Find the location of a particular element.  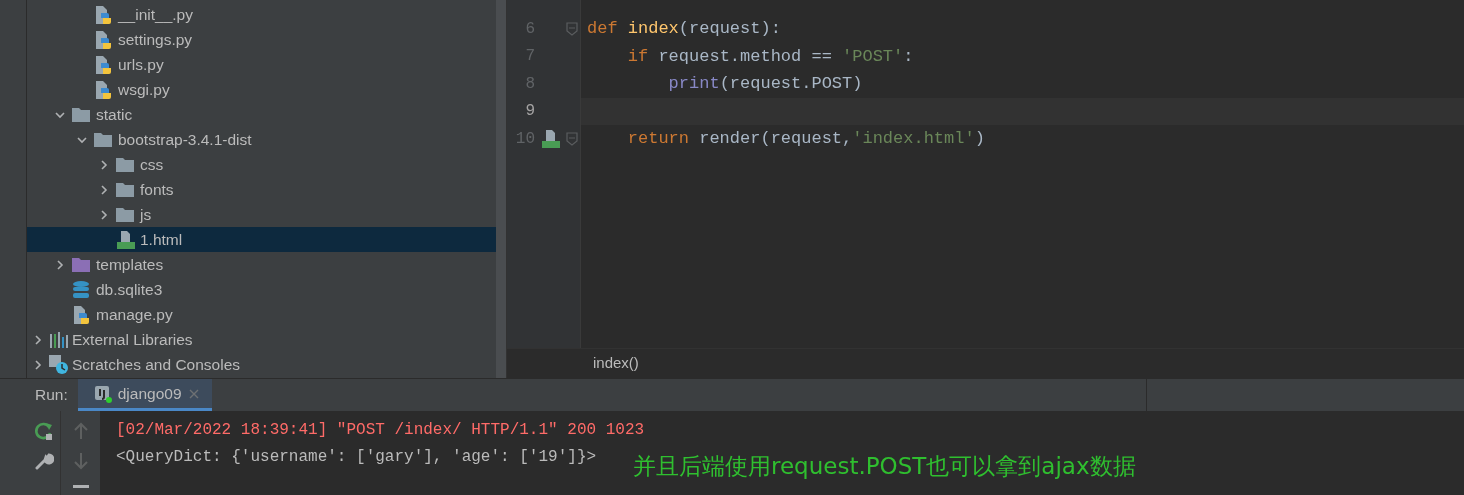

run-tab: django09 is located at coordinates (144, 395).